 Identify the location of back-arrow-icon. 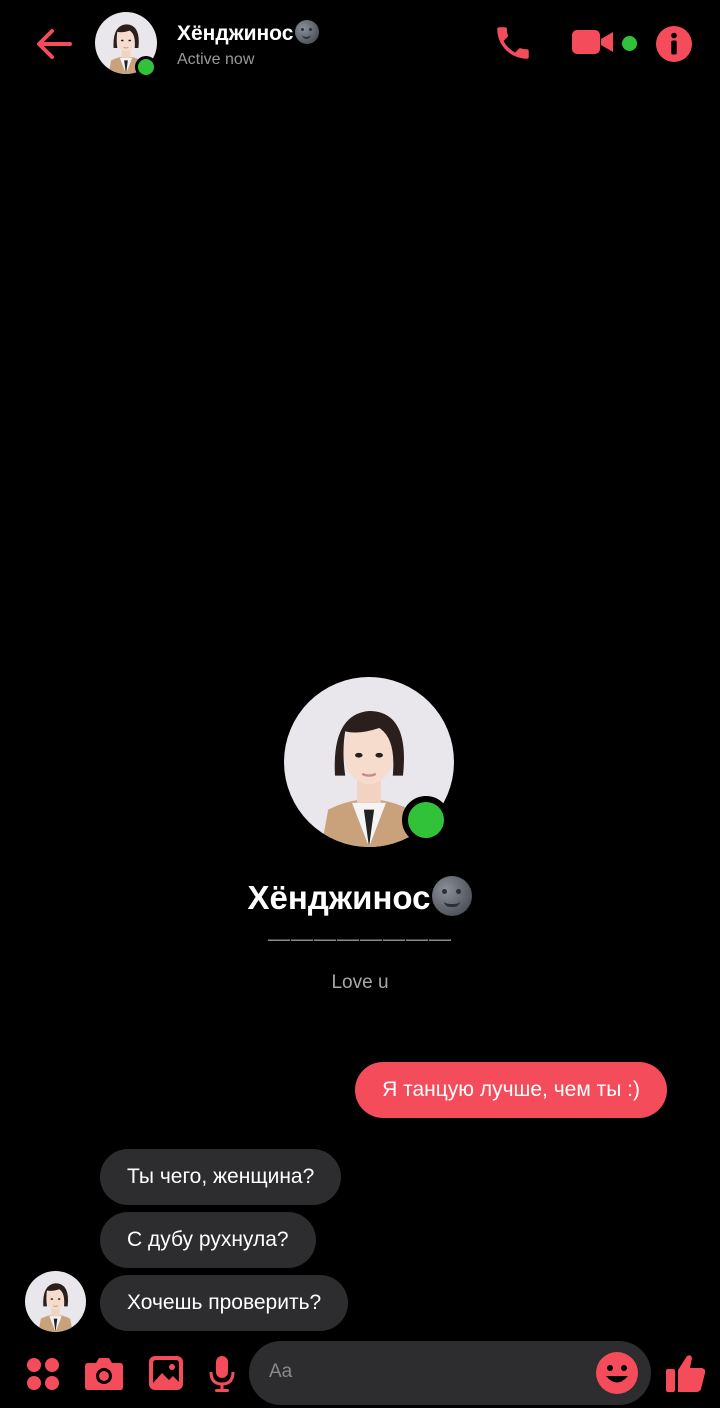
(54, 44).